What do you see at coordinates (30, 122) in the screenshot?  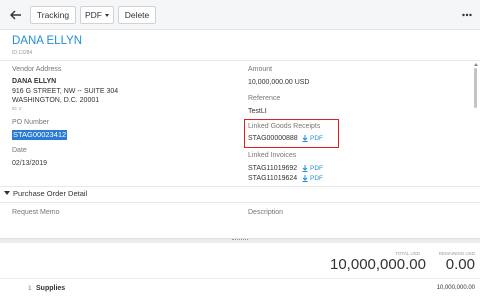 I see `po-number-label: PO Number` at bounding box center [30, 122].